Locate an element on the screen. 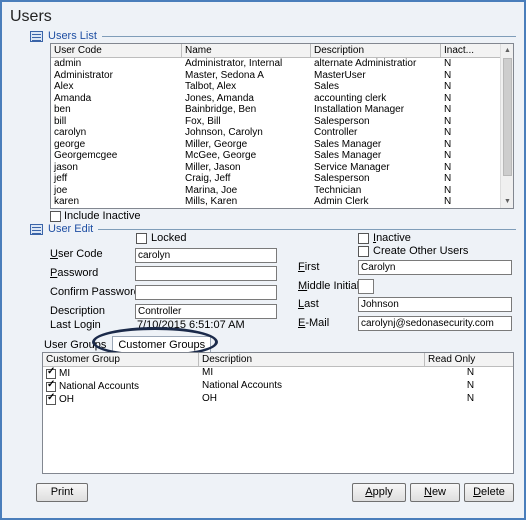 Image resolution: width=526 pixels, height=520 pixels. table-row: Alex Talbot, Alex Sales N is located at coordinates (282, 87).